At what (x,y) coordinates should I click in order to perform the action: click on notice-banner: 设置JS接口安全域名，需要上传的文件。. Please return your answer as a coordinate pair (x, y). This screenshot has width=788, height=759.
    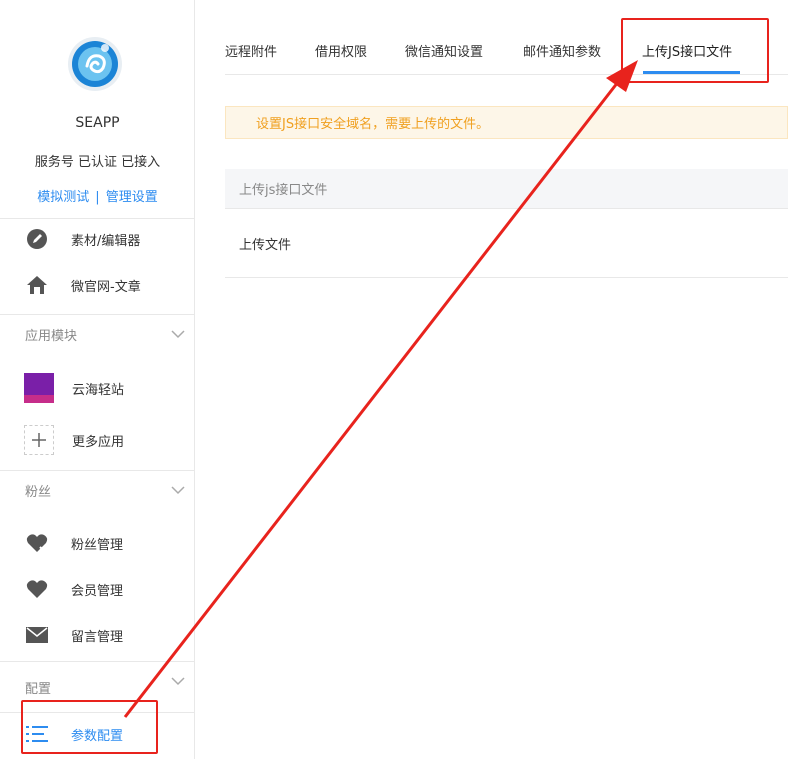
    Looking at the image, I should click on (506, 122).